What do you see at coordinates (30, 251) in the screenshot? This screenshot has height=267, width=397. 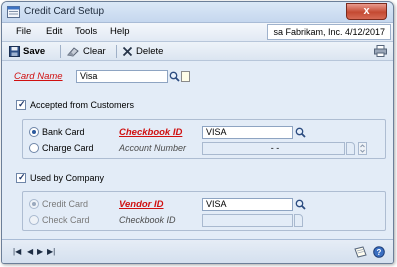 I see `previous-record-icon: ◀` at bounding box center [30, 251].